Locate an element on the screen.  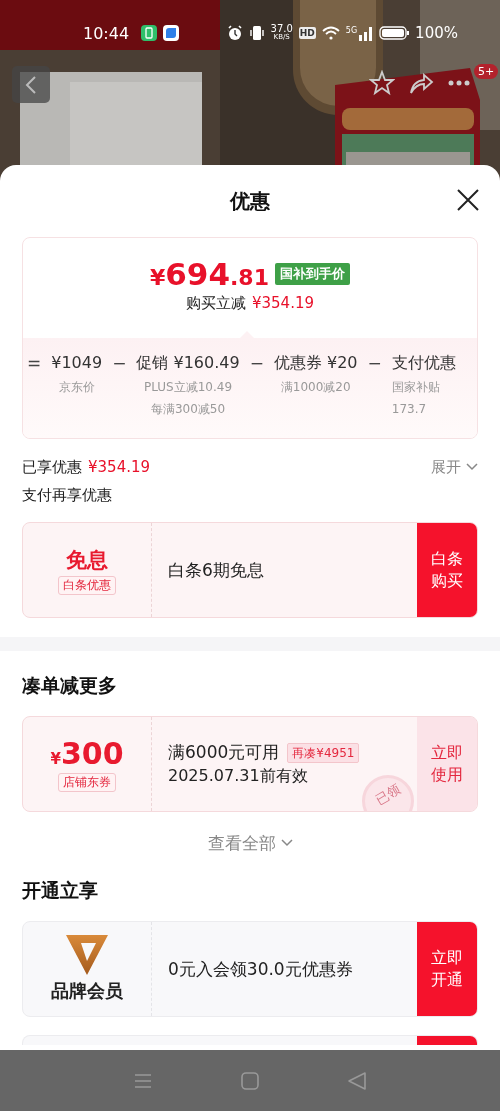
price-term: ¥1049 is located at coordinates (77, 363).